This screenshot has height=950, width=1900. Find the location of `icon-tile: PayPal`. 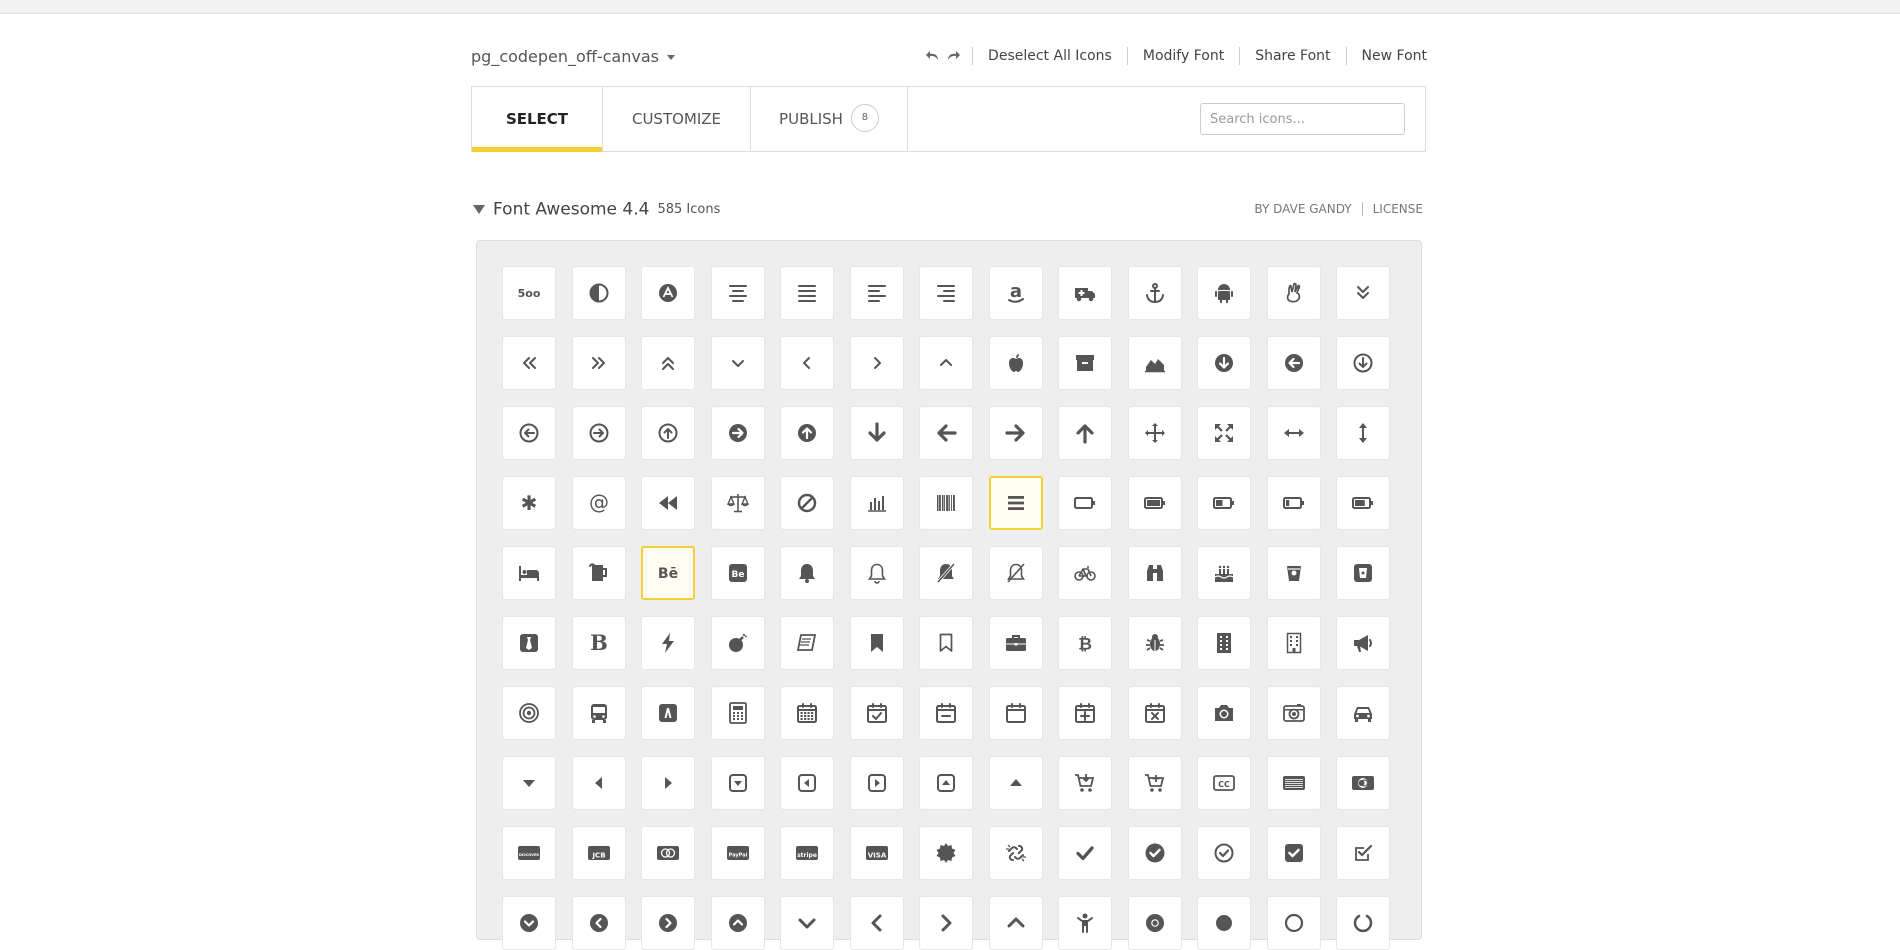

icon-tile: PayPal is located at coordinates (737, 853).